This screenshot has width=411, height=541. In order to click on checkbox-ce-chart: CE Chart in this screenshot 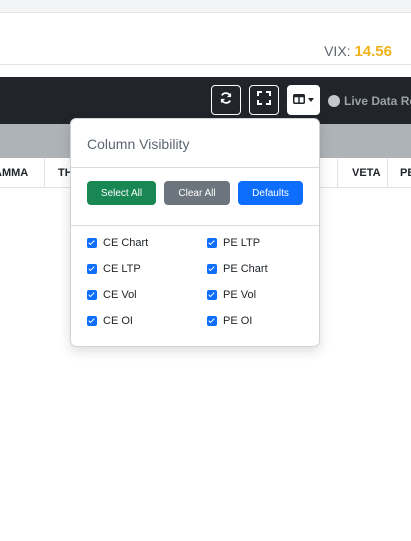, I will do `click(117, 243)`.